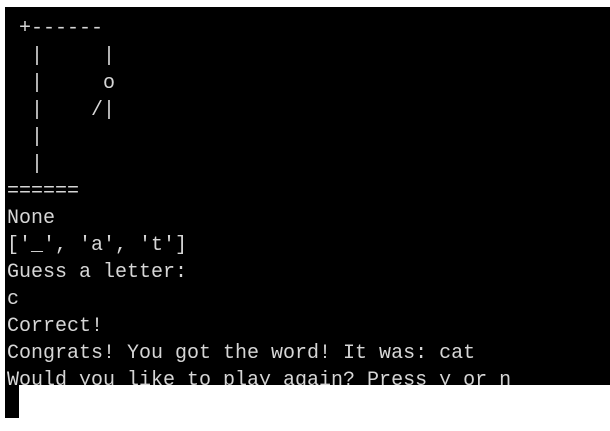  What do you see at coordinates (55, 28) in the screenshot?
I see `gallows-top: +------` at bounding box center [55, 28].